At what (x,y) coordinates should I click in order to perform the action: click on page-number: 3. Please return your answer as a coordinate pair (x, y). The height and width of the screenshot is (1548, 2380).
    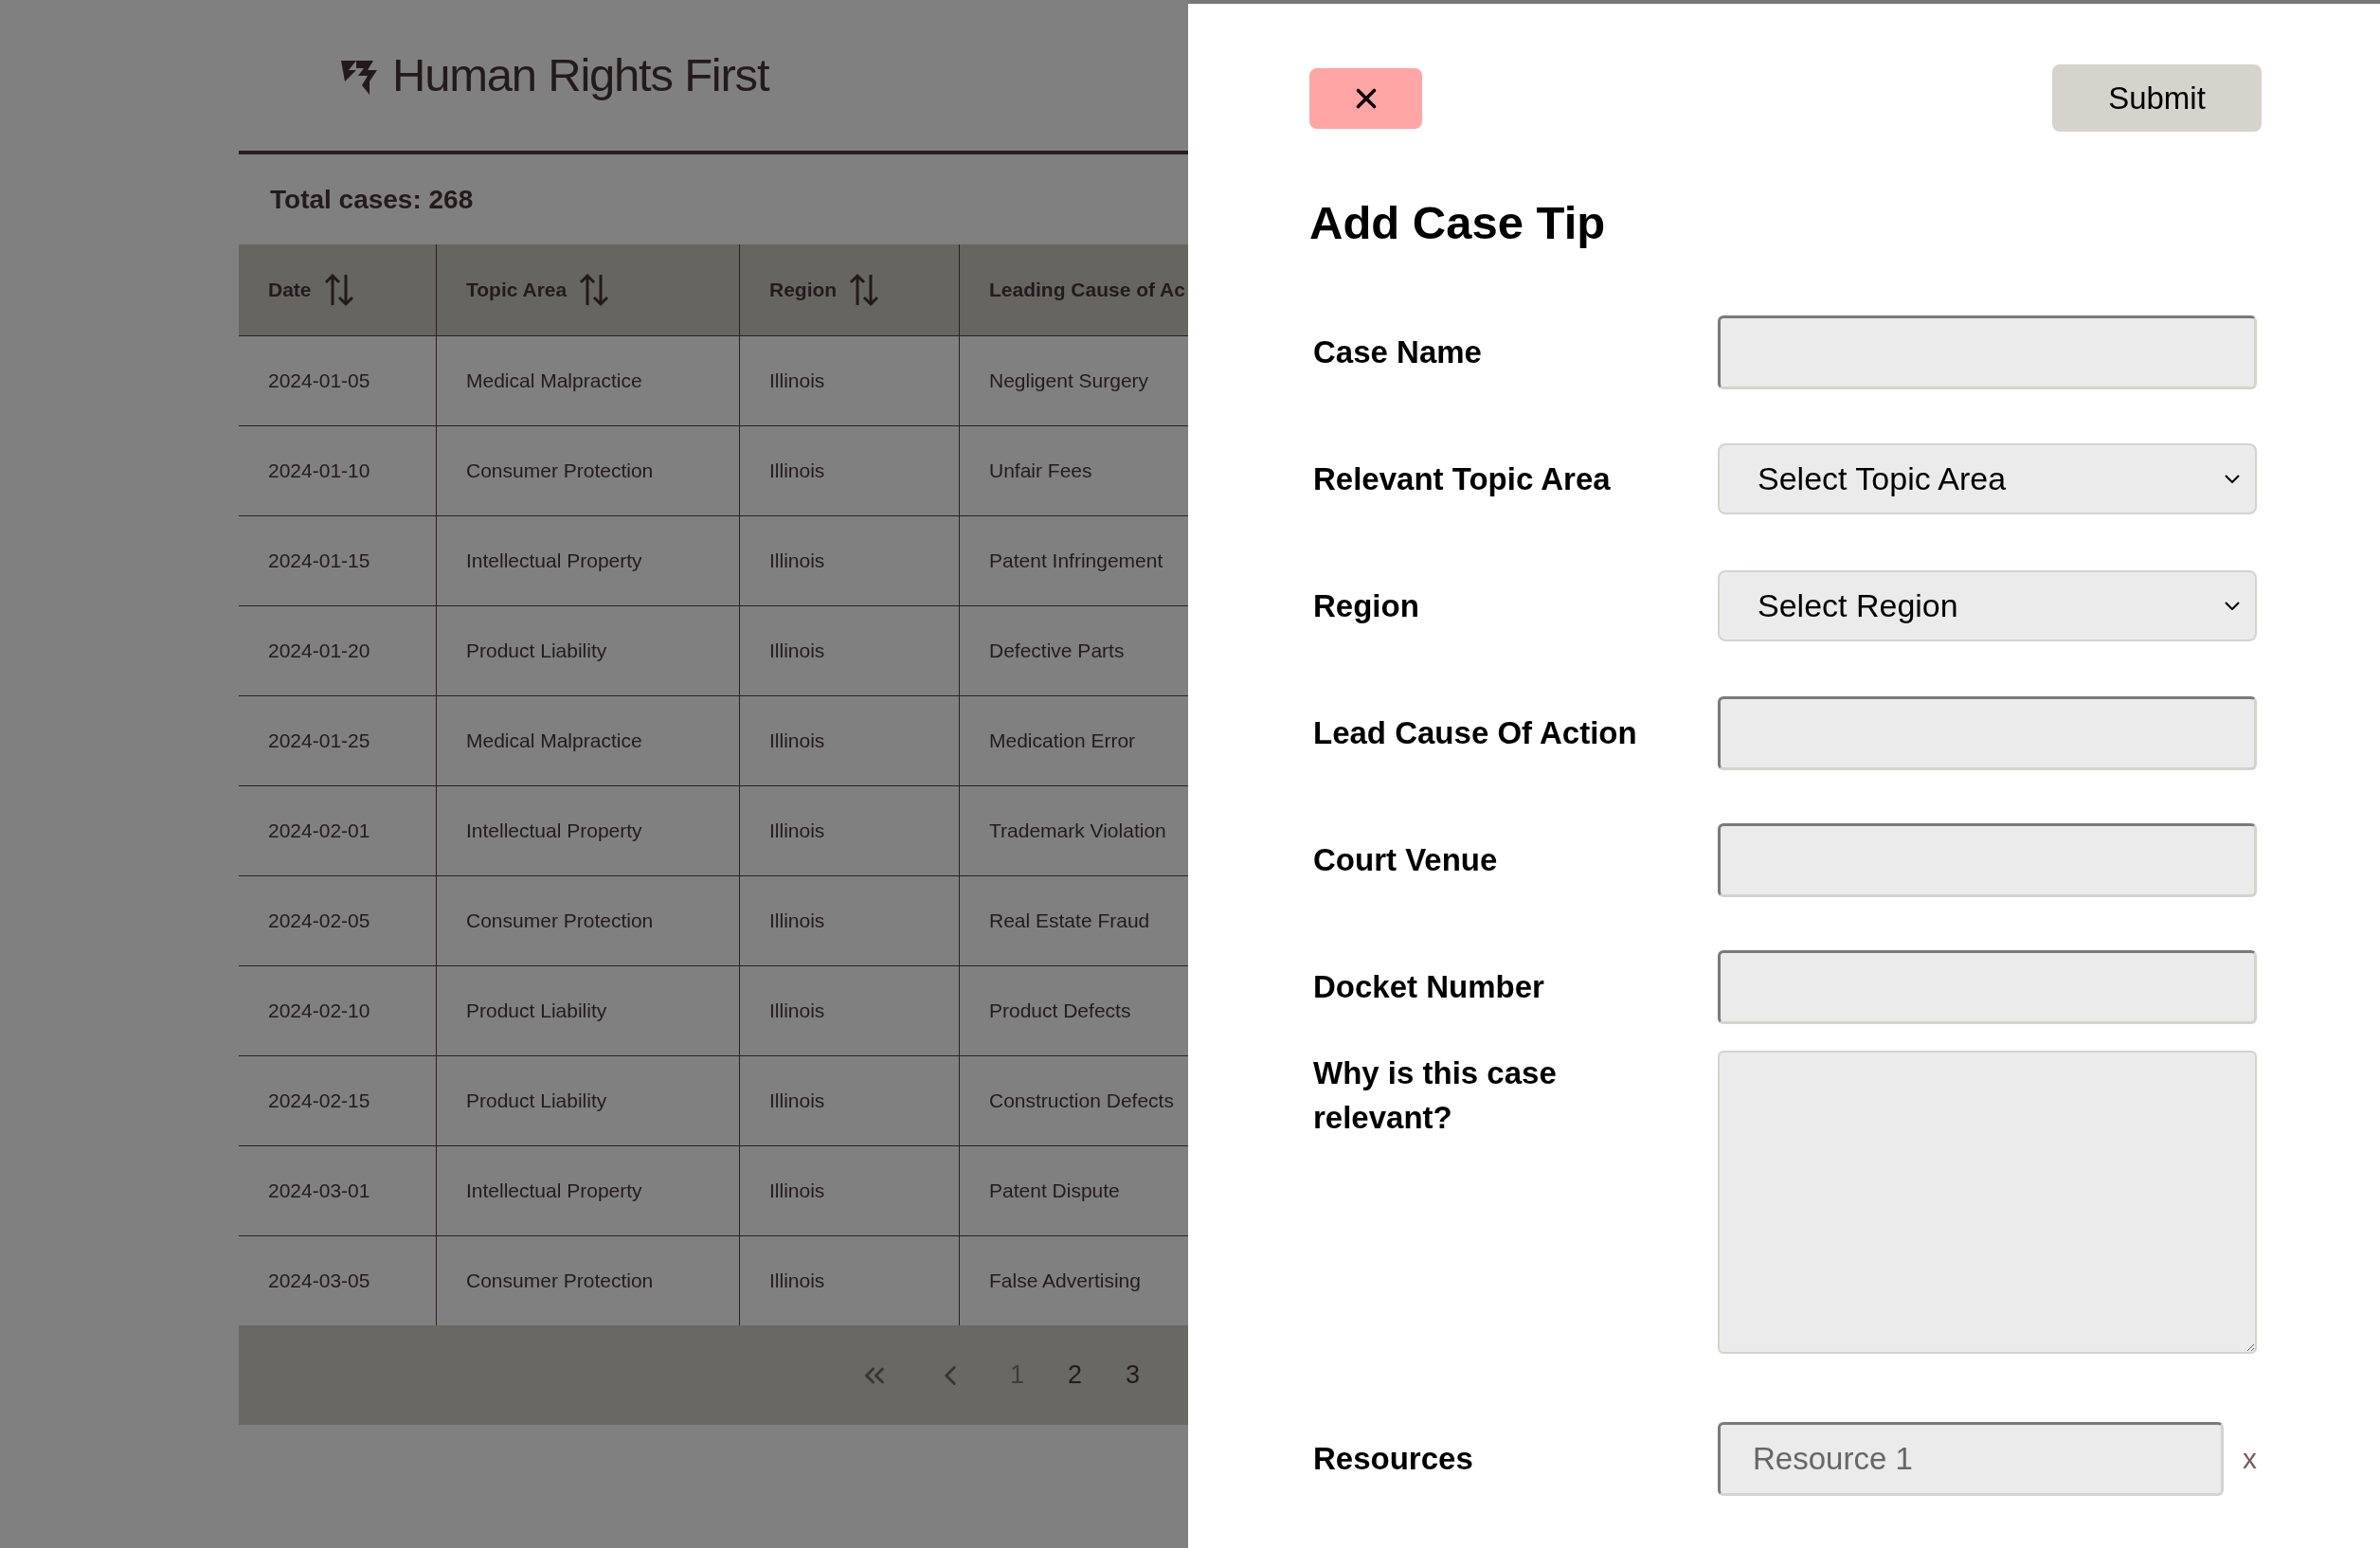
    Looking at the image, I should click on (1133, 1375).